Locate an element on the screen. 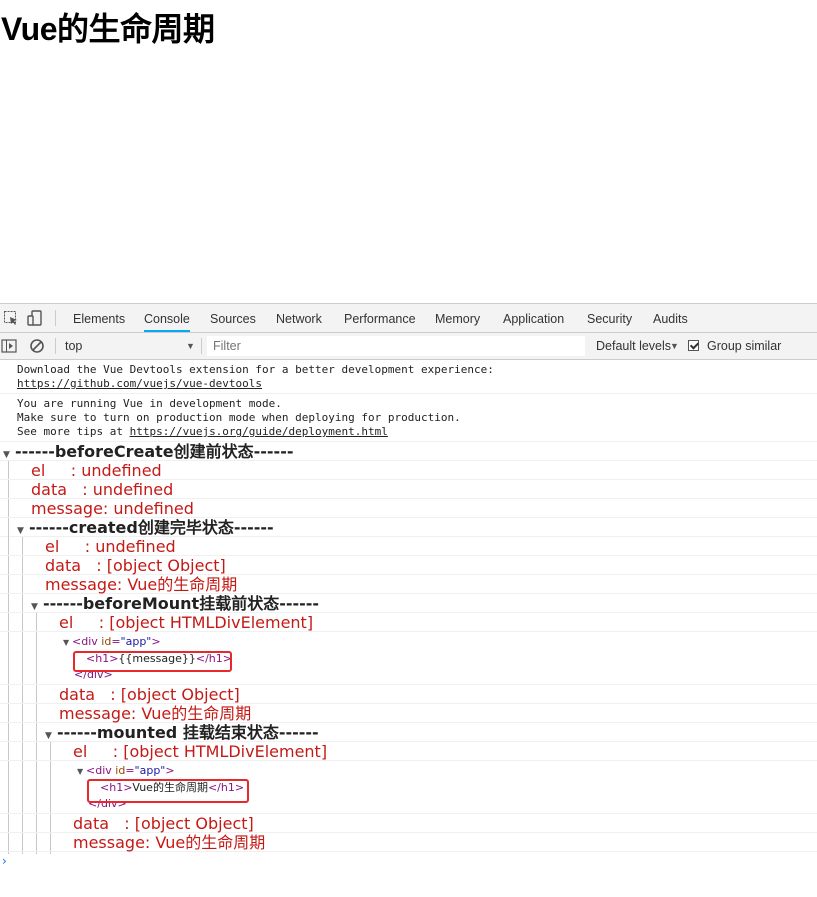 The height and width of the screenshot is (897, 817). show-sidebar-icon is located at coordinates (9, 346).